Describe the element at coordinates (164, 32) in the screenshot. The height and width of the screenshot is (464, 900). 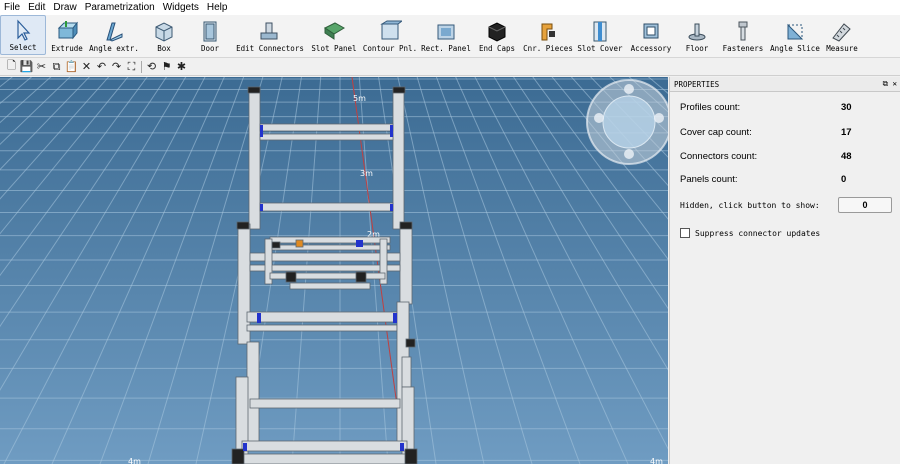
I see `box-icon` at that location.